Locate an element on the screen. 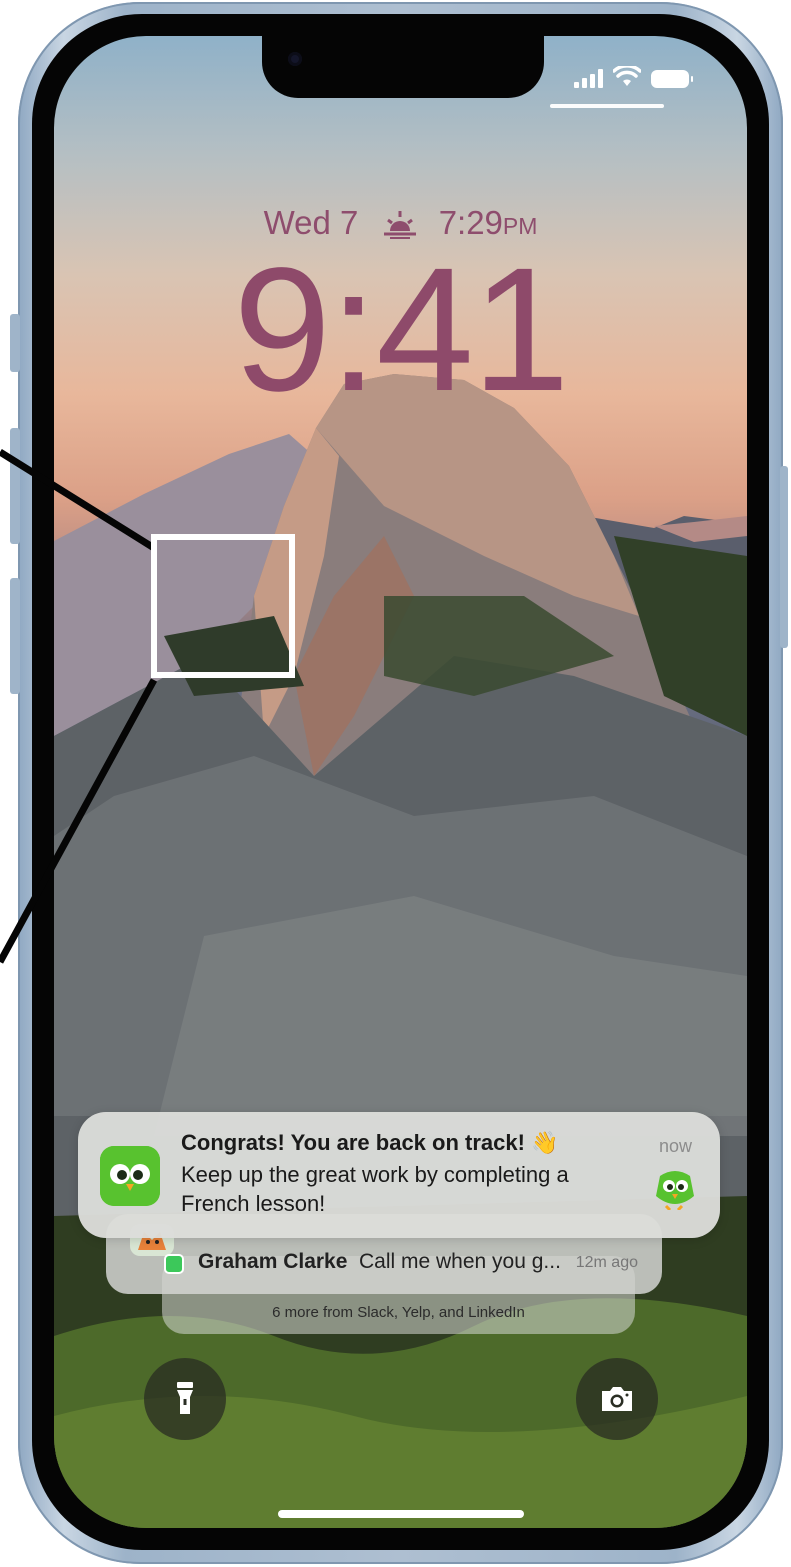 The height and width of the screenshot is (1567, 791). callout-lines is located at coordinates (79, 706).